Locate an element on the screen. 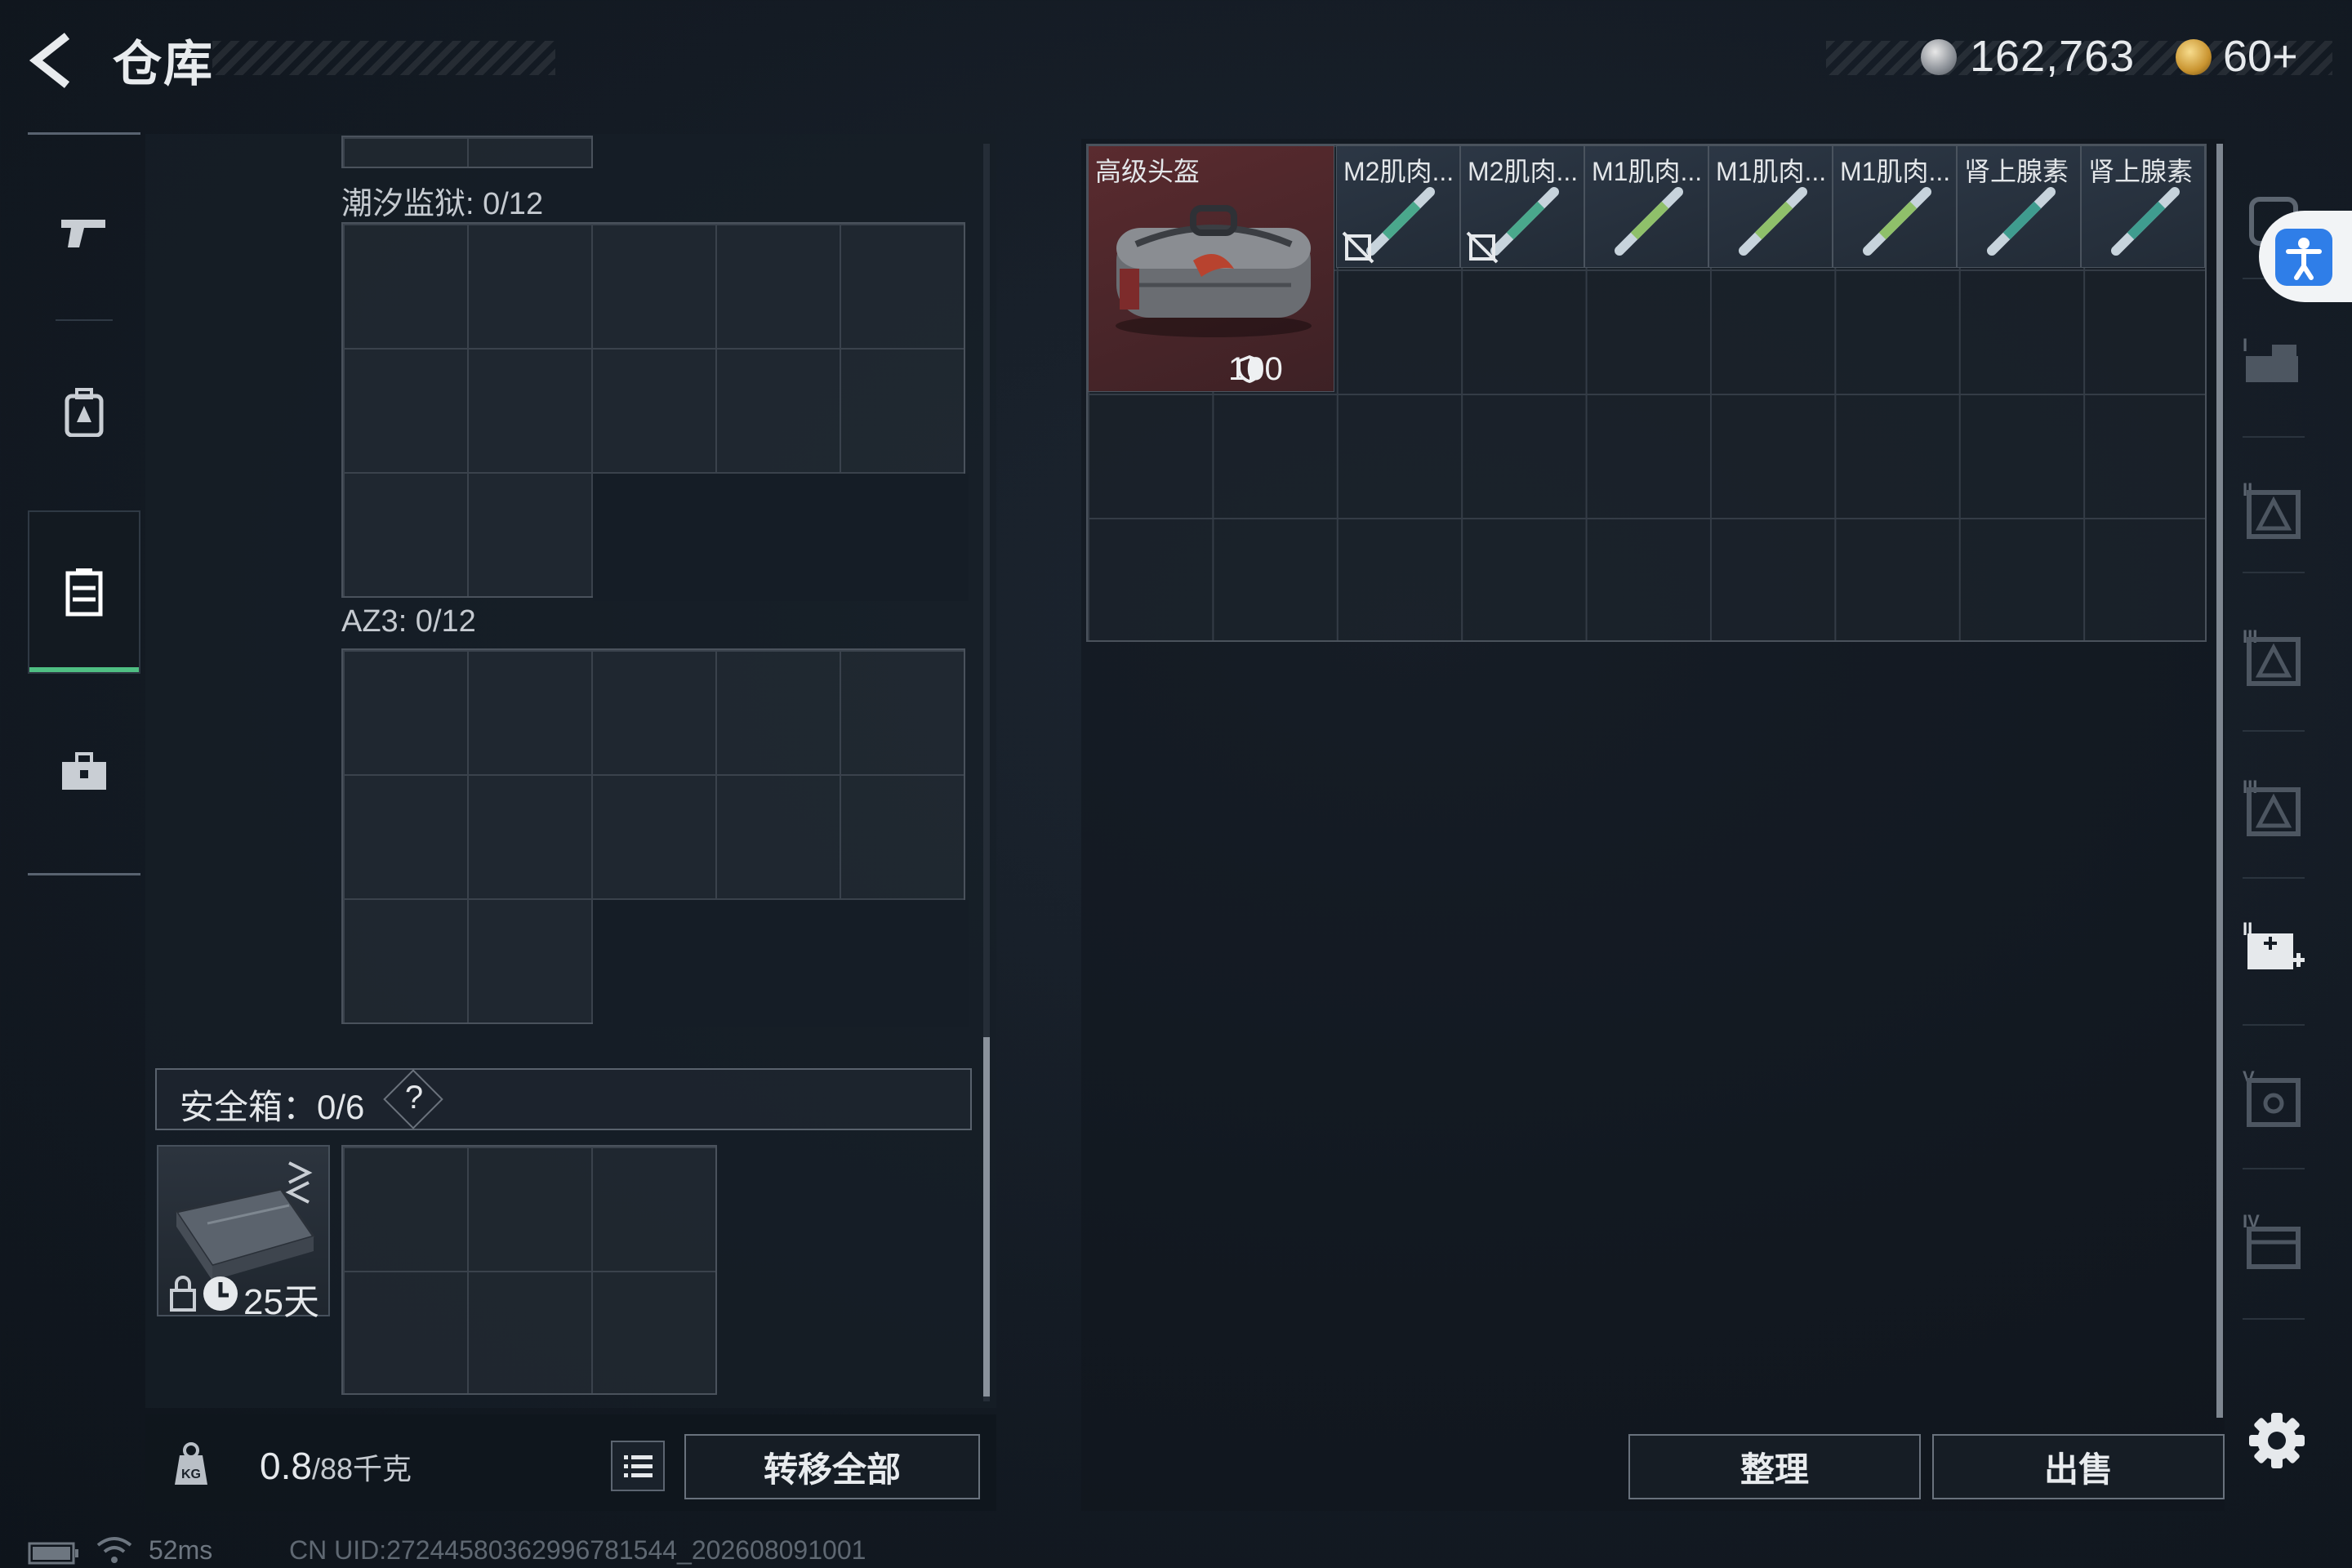 This screenshot has width=2352, height=1568. page-title: 仓库 is located at coordinates (163, 64).